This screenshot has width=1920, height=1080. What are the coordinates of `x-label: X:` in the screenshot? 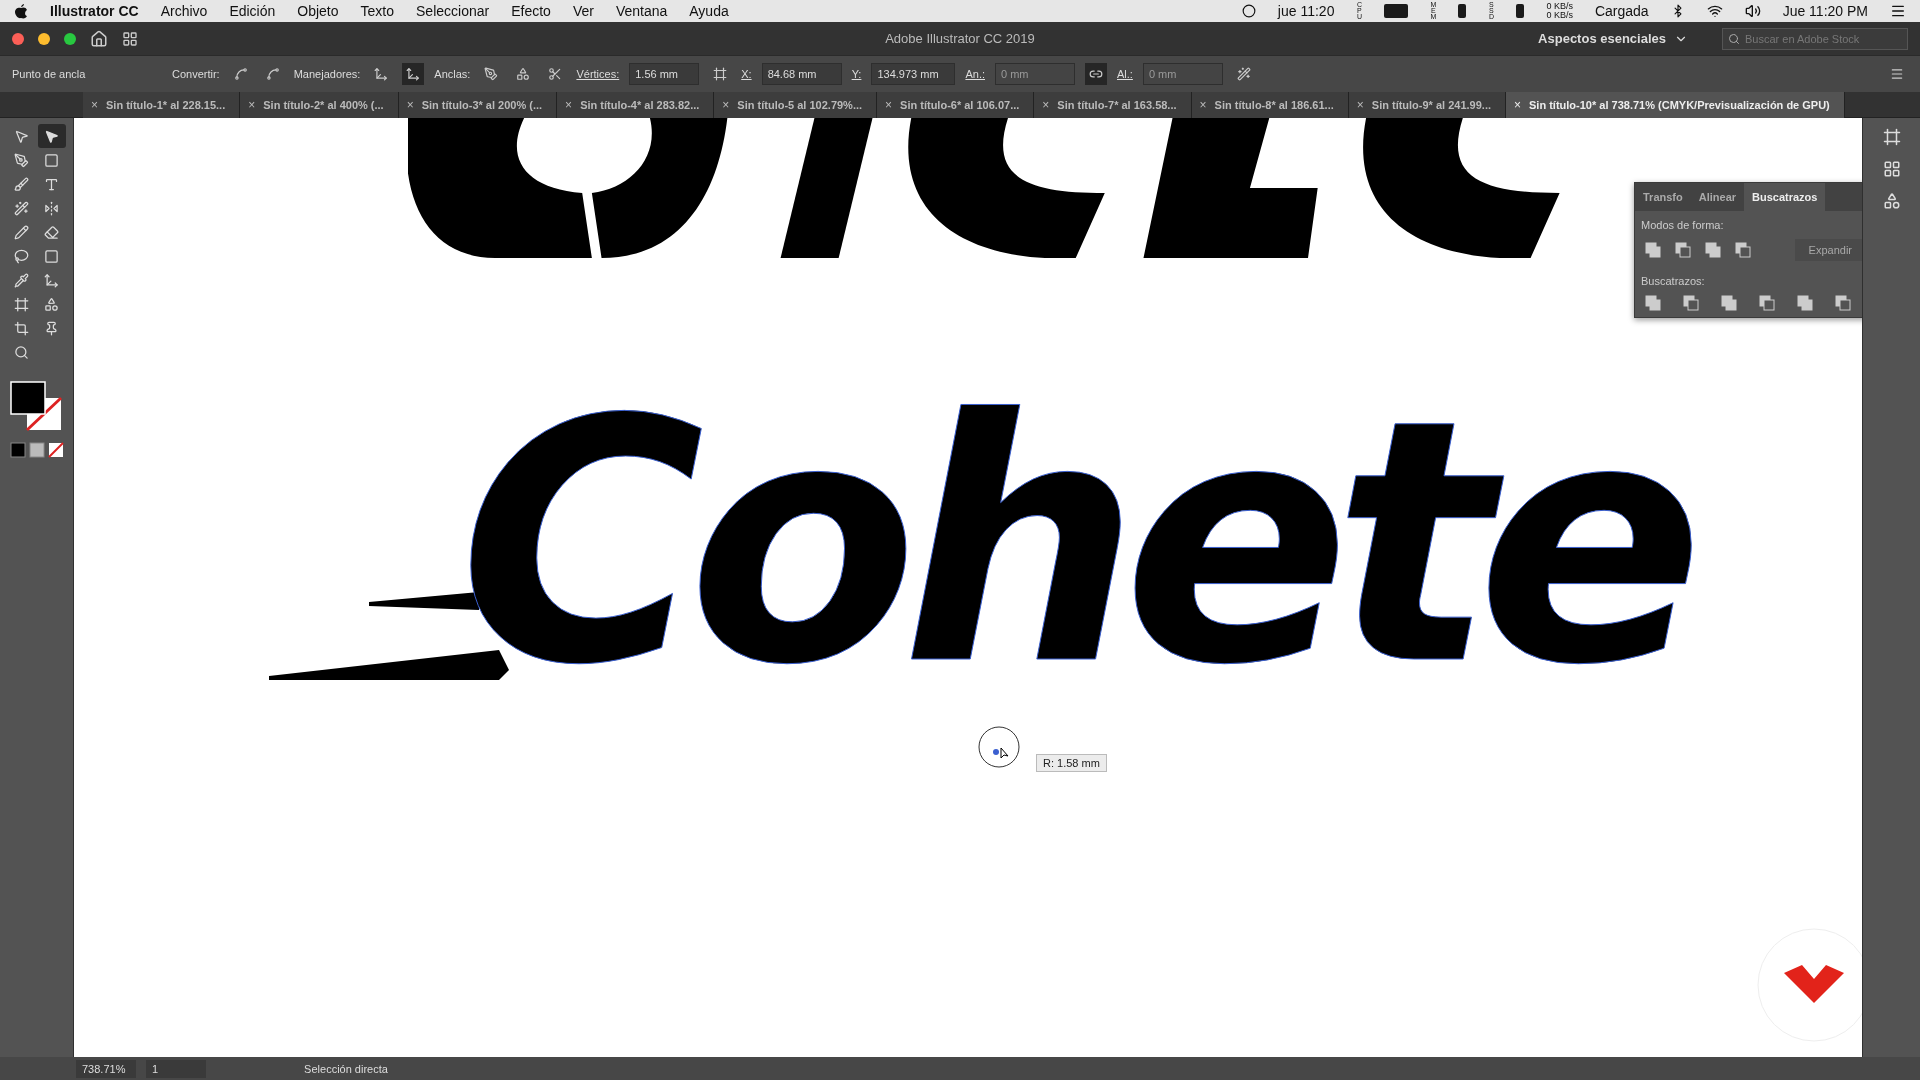 It's located at (746, 74).